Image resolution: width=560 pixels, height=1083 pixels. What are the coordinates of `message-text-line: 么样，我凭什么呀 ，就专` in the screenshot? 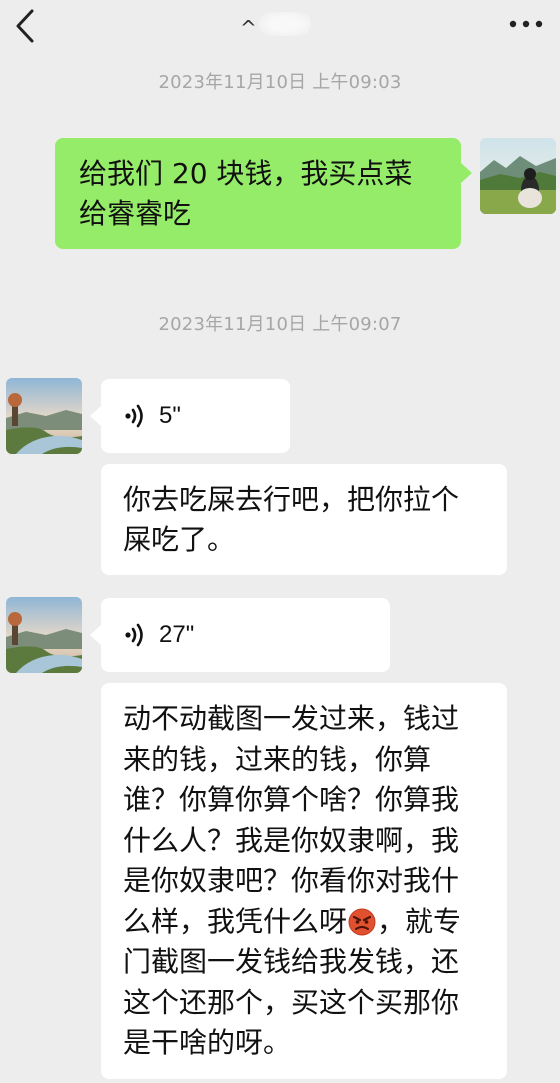 It's located at (304, 922).